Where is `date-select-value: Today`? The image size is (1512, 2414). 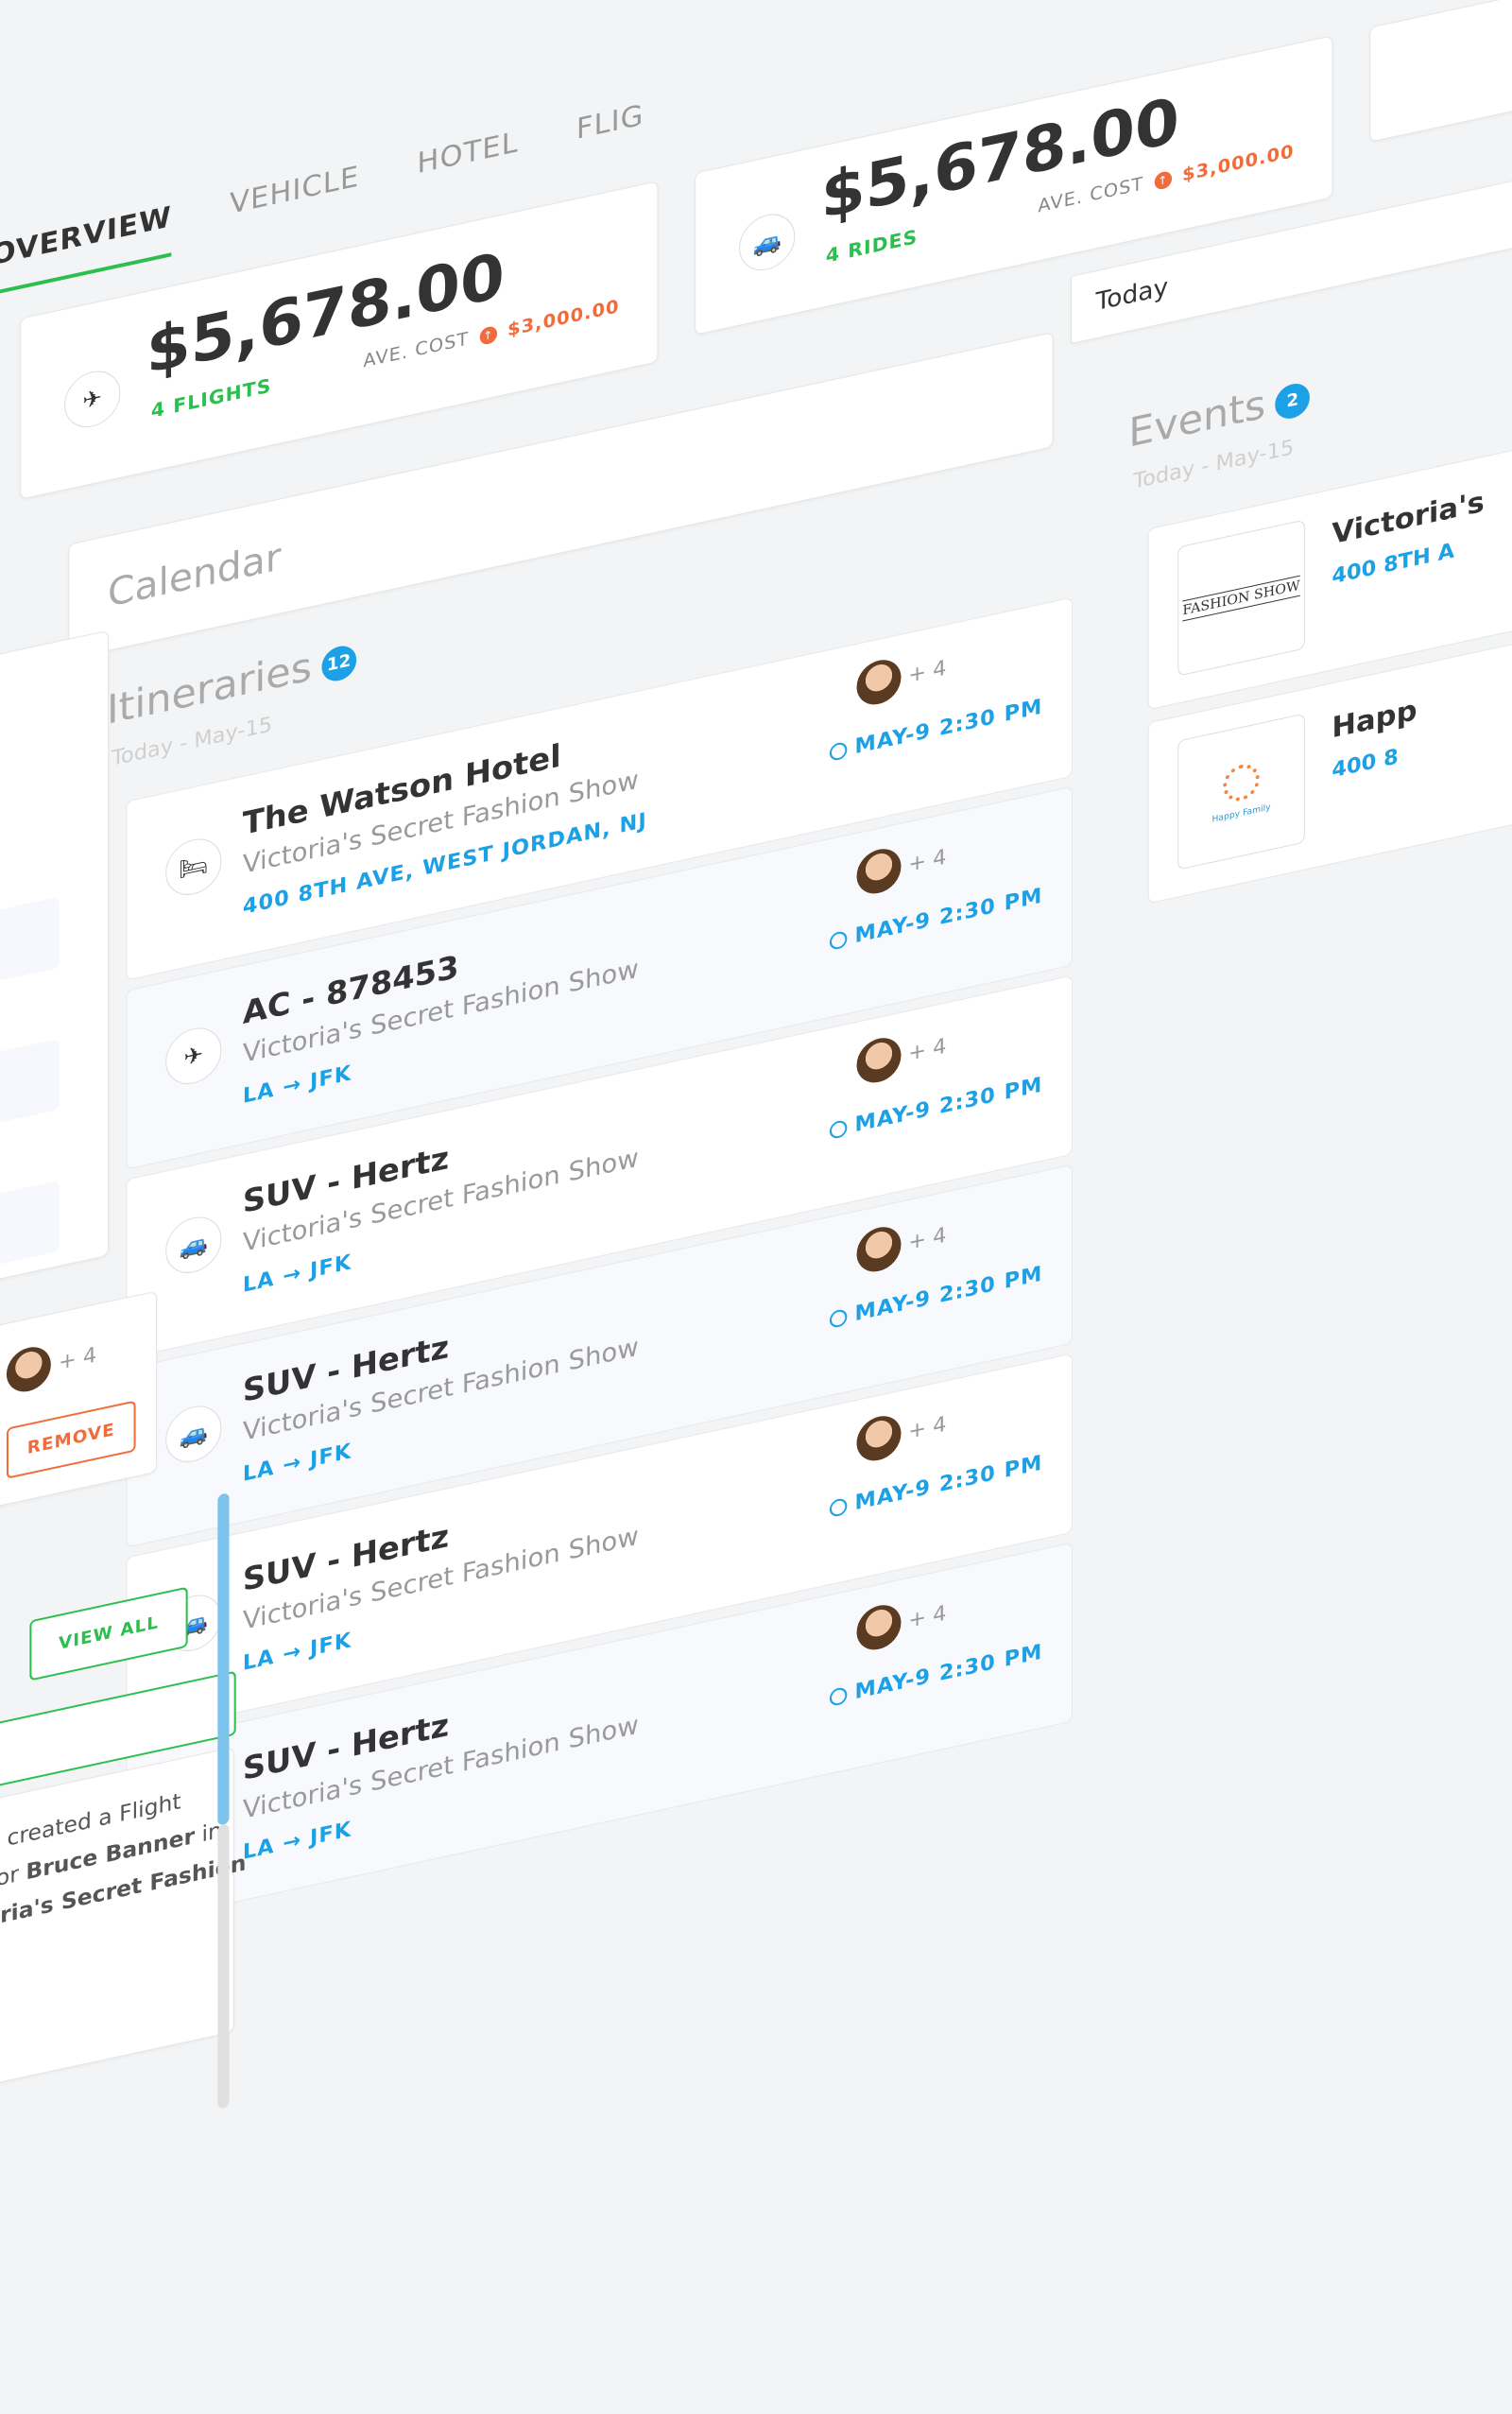 date-select-value: Today is located at coordinates (1132, 295).